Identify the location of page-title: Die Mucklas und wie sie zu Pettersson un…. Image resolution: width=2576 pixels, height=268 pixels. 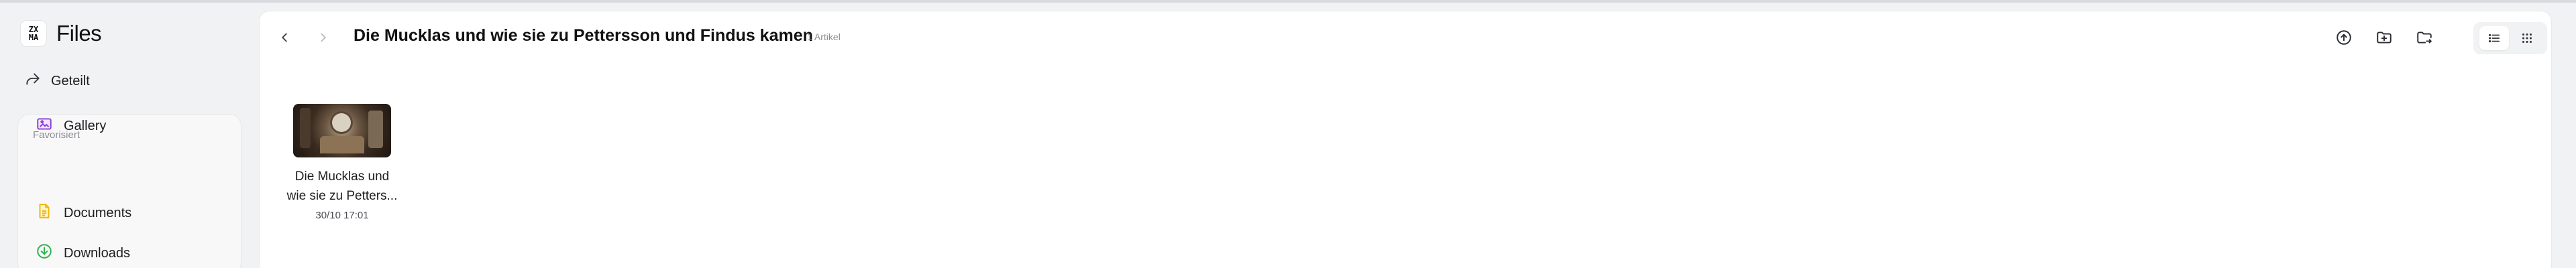
(583, 36).